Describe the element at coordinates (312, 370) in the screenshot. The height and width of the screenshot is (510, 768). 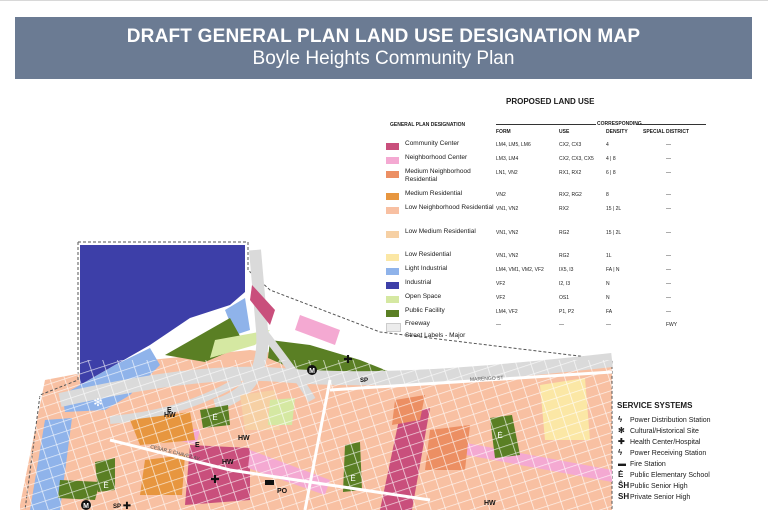
I see `station-marker: M` at that location.